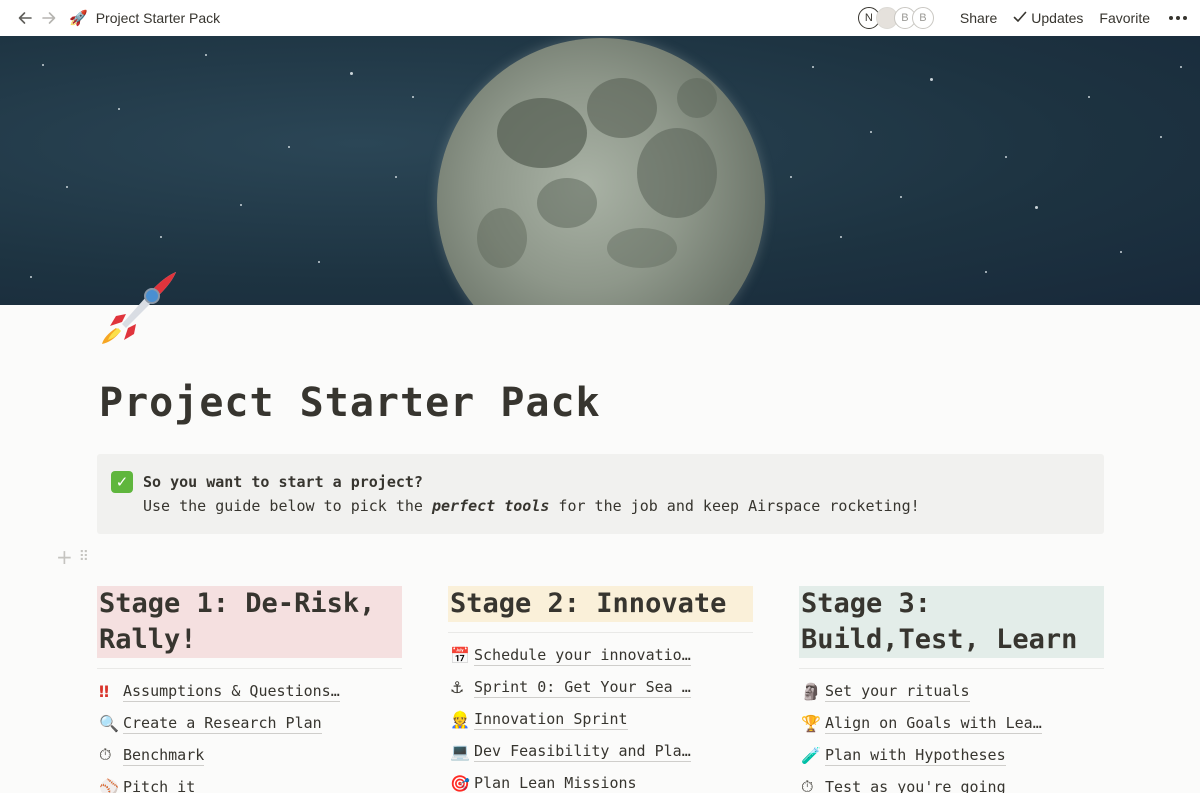  Describe the element at coordinates (600, 604) in the screenshot. I see `stage-heading: Stage 2: Innovate` at that location.